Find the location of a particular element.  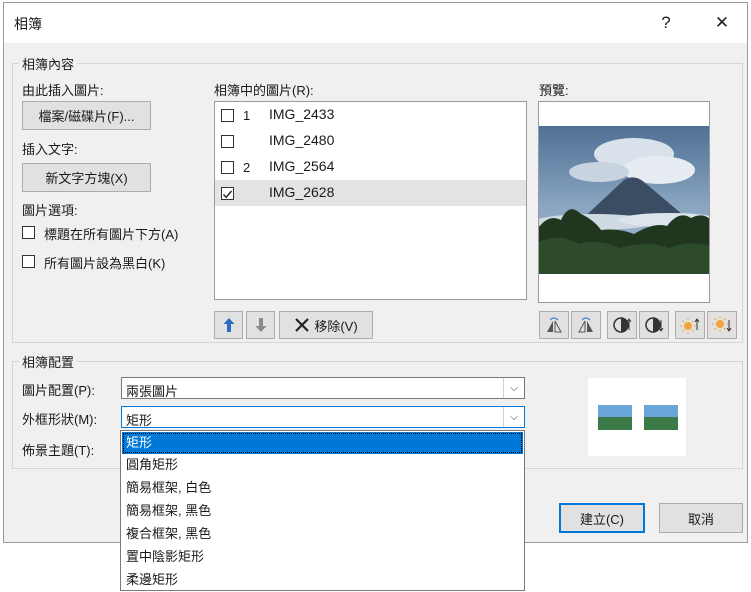

frame-shape-value: 矩形 is located at coordinates (139, 420).